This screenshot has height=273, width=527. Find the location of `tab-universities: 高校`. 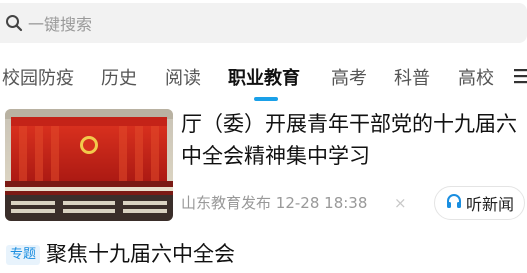

tab-universities: 高校 is located at coordinates (476, 79).